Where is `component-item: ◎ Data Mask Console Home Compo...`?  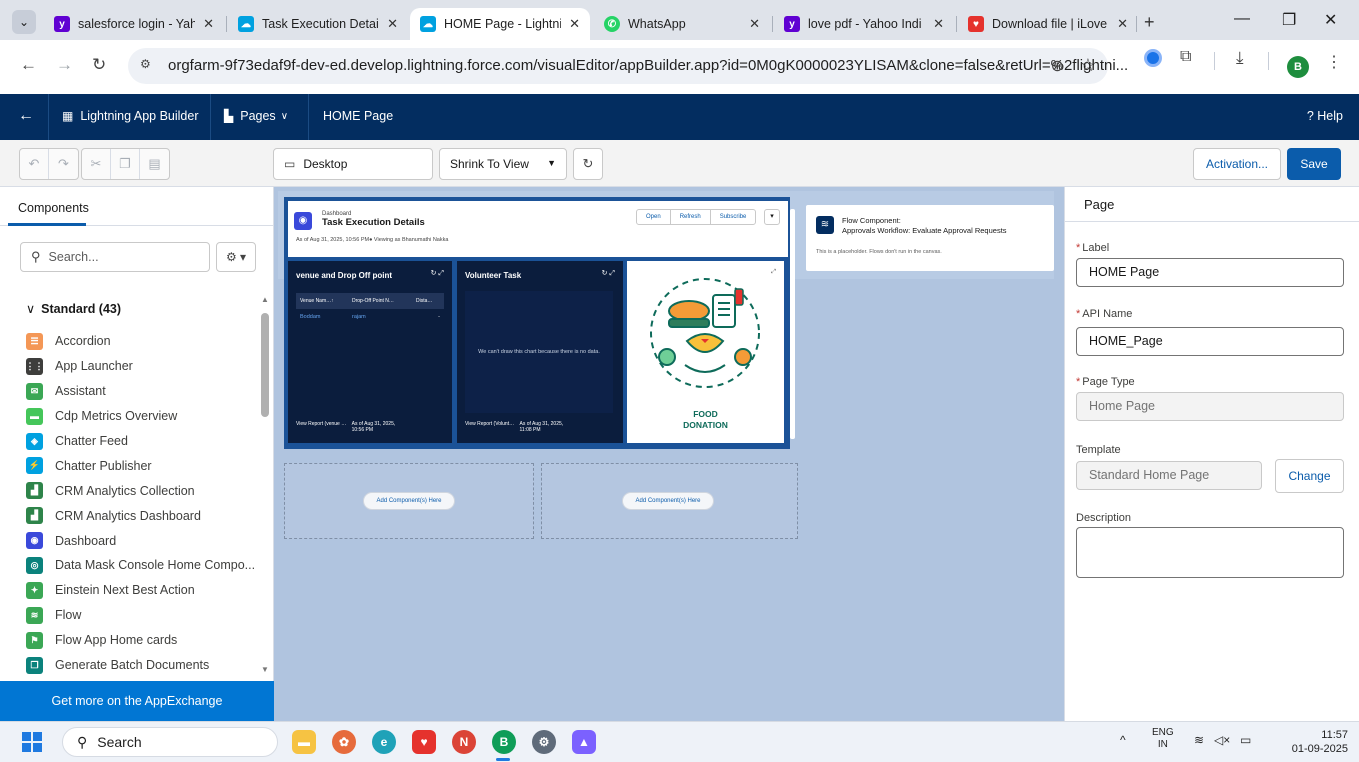 component-item: ◎ Data Mask Console Home Compo... is located at coordinates (141, 565).